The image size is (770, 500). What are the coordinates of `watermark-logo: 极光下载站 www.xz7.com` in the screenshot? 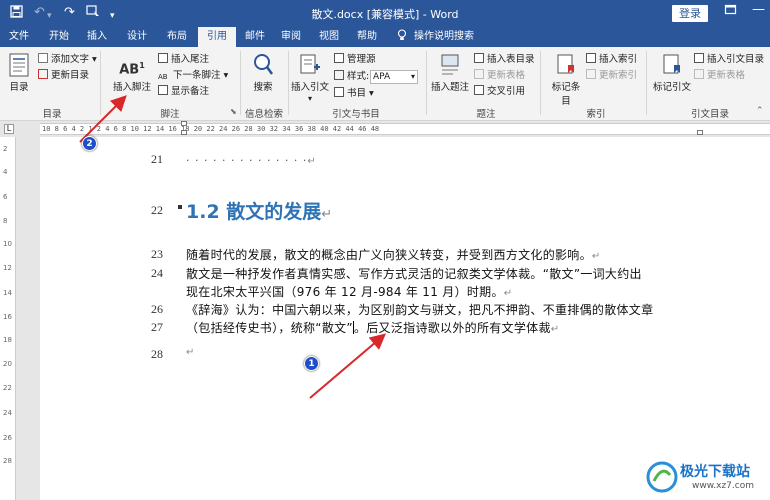 It's located at (706, 478).